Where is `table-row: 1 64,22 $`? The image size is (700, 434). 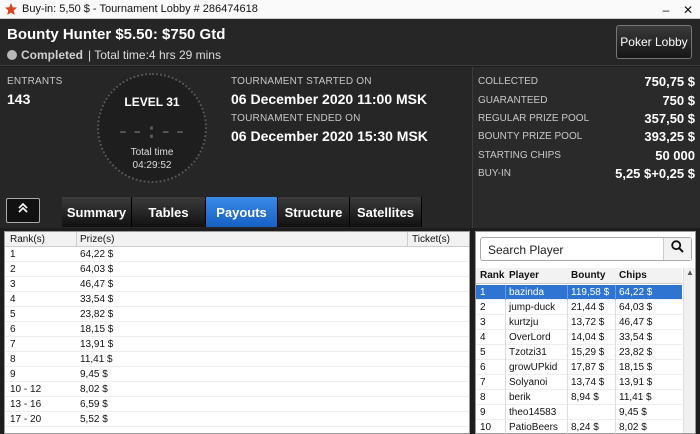
table-row: 1 64,22 $ is located at coordinates (237, 254).